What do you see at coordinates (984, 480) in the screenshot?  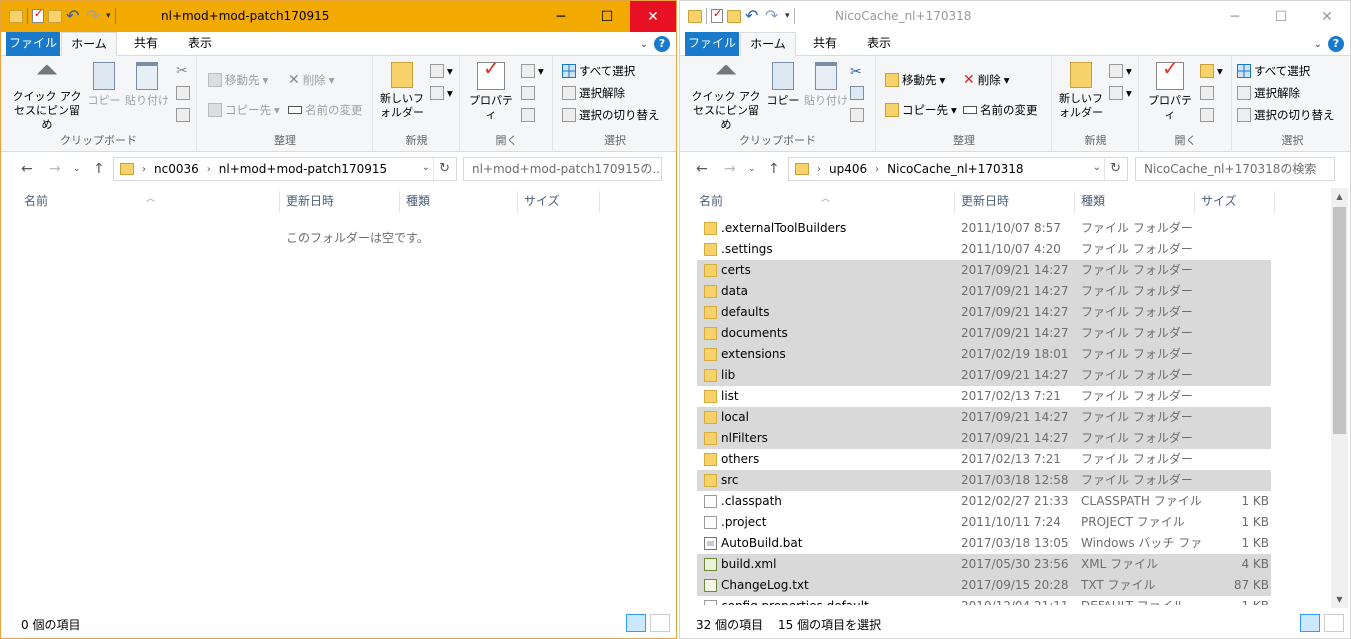 I see `table-row: src 2017/03/18 12:58 ファイル フォルダー` at bounding box center [984, 480].